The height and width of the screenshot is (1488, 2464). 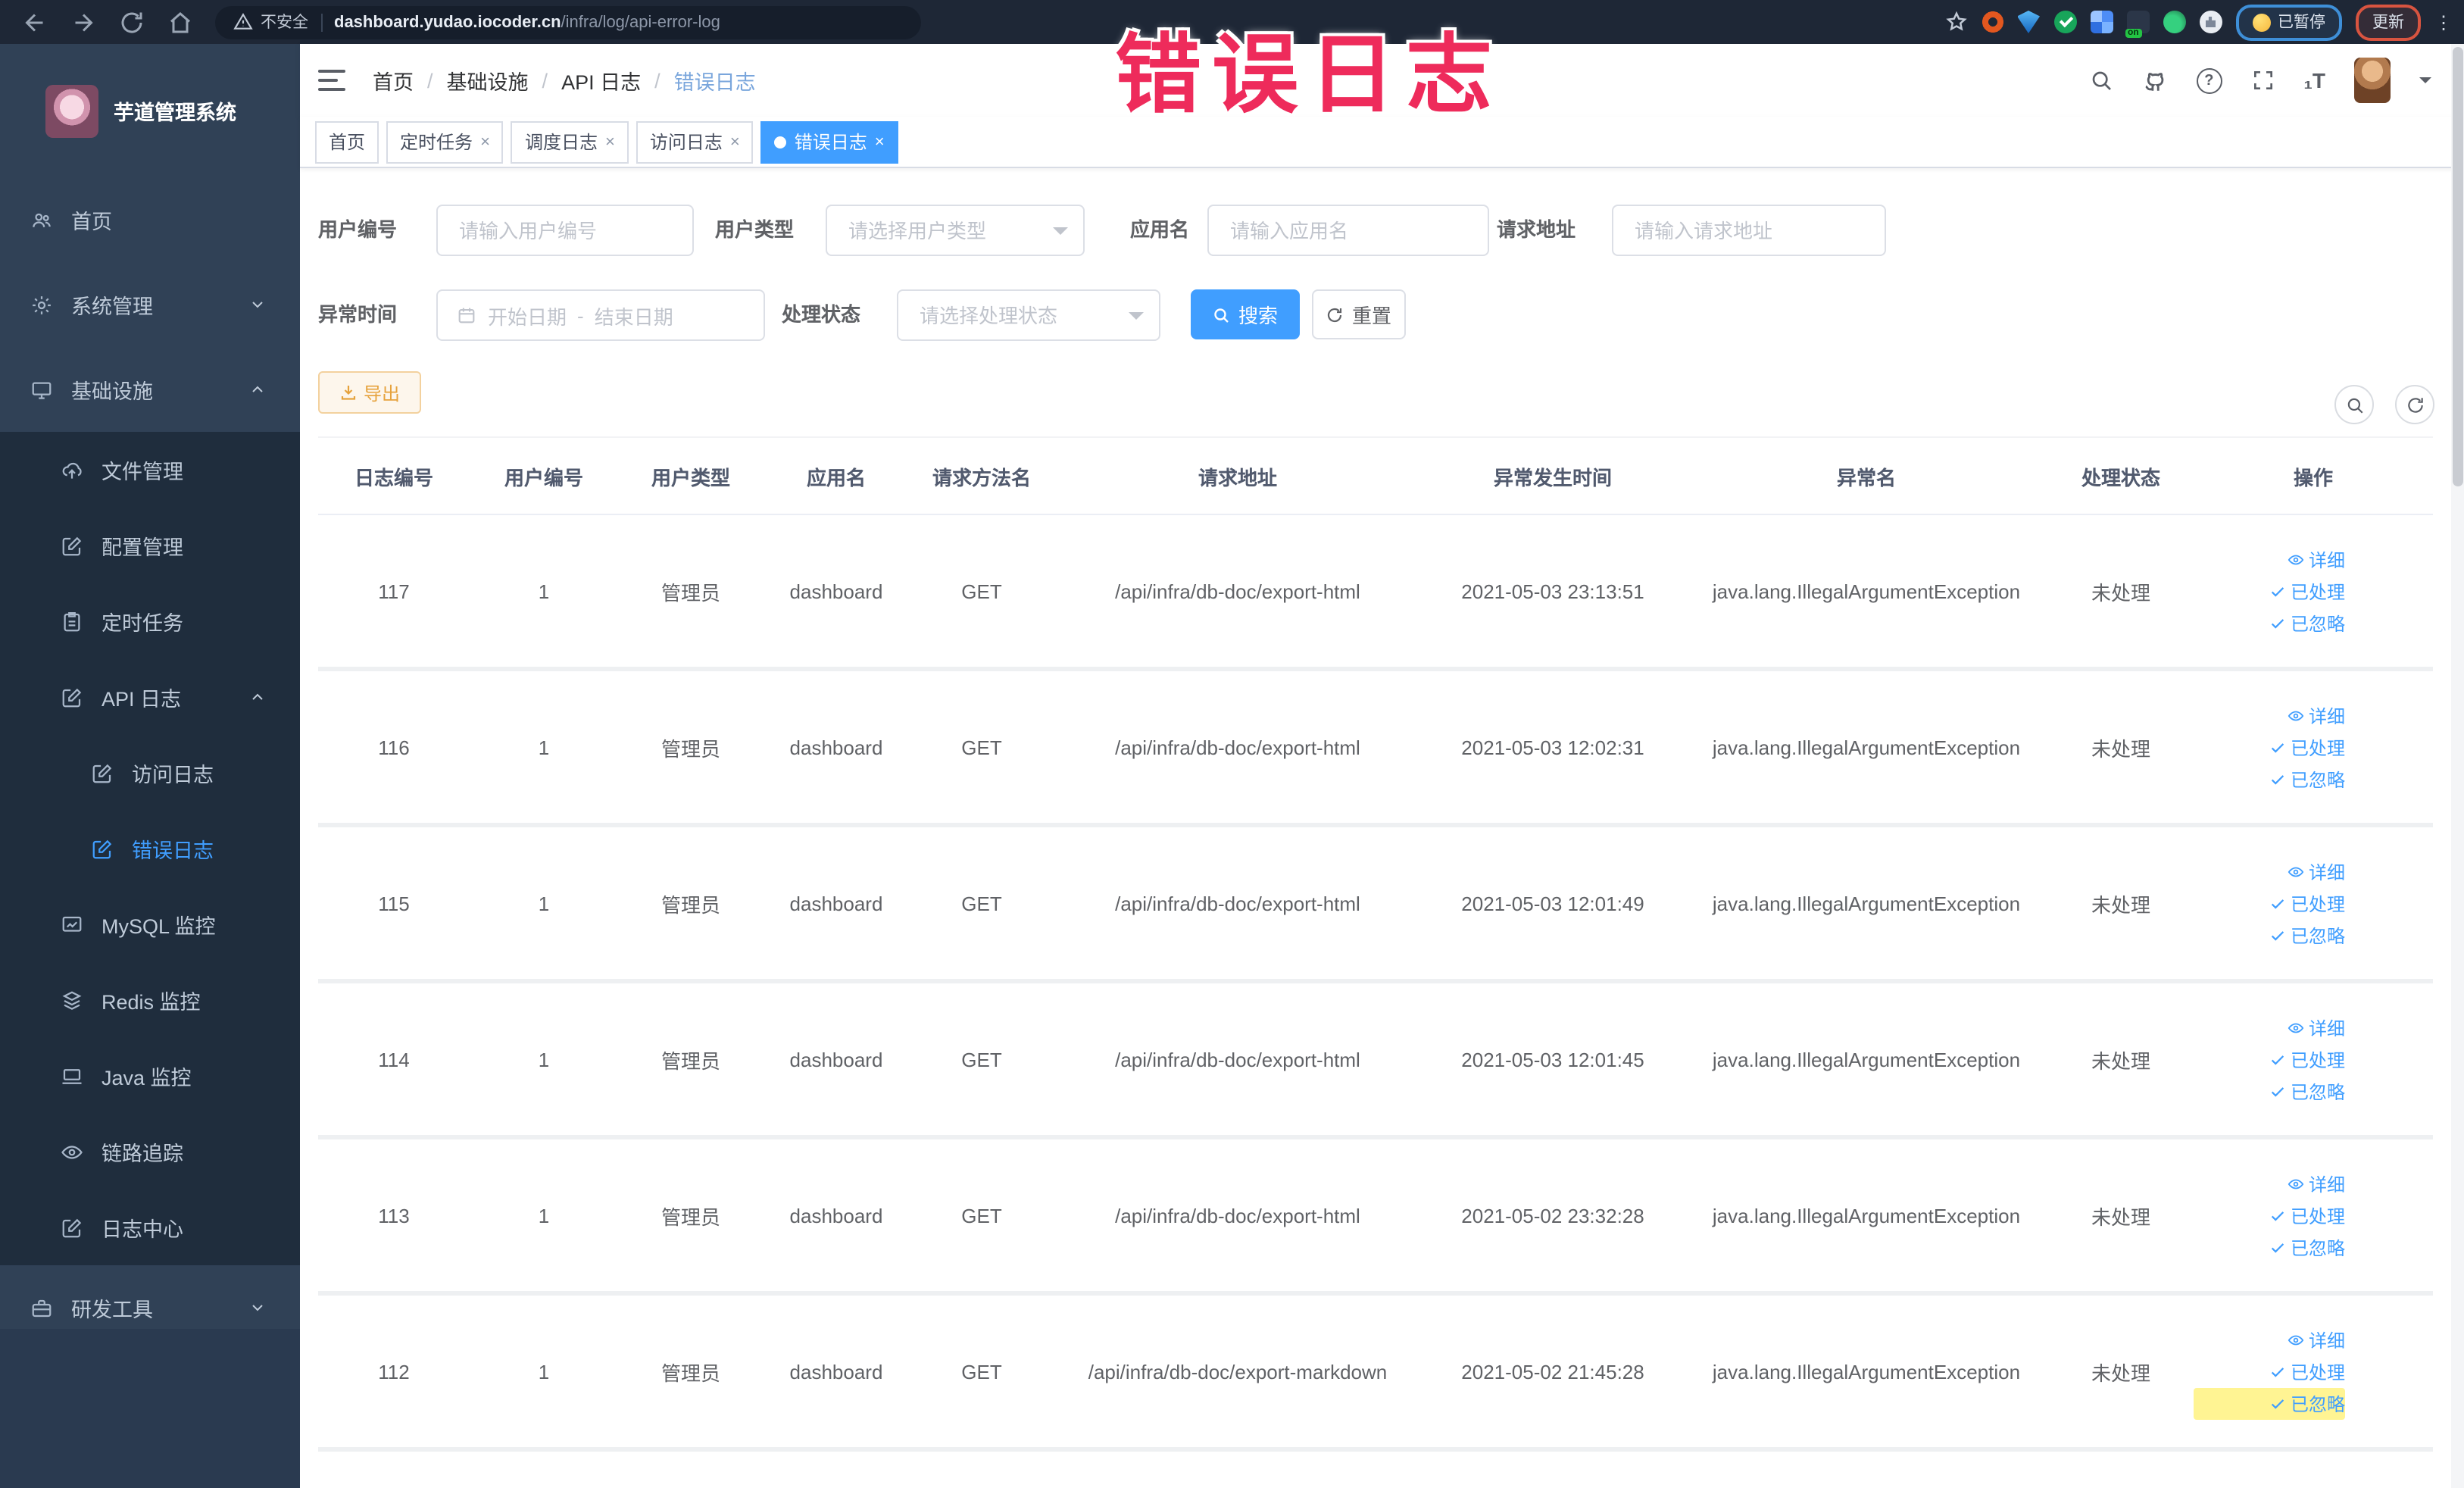 What do you see at coordinates (150, 697) in the screenshot?
I see `sidebar-item-api-log: API 日志` at bounding box center [150, 697].